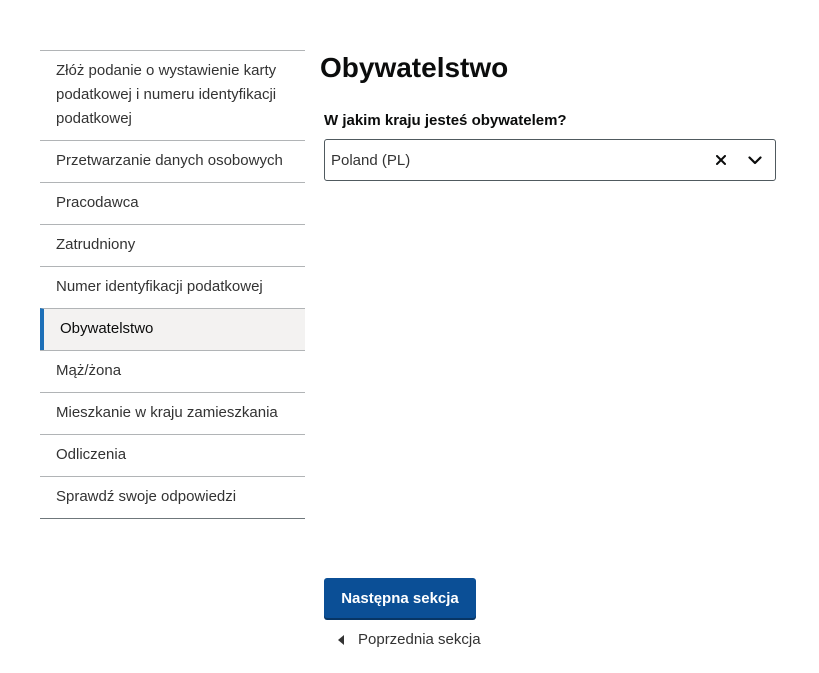 The height and width of the screenshot is (673, 819). Describe the element at coordinates (550, 160) in the screenshot. I see `country-select: Poland (PL)` at that location.